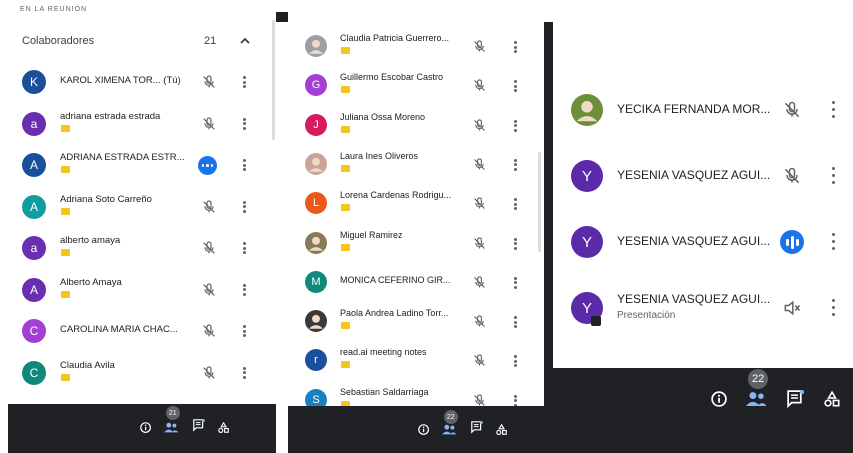  I want to click on participant-row: K KAROL XIMENA TOR... (Tú), so click(142, 83).